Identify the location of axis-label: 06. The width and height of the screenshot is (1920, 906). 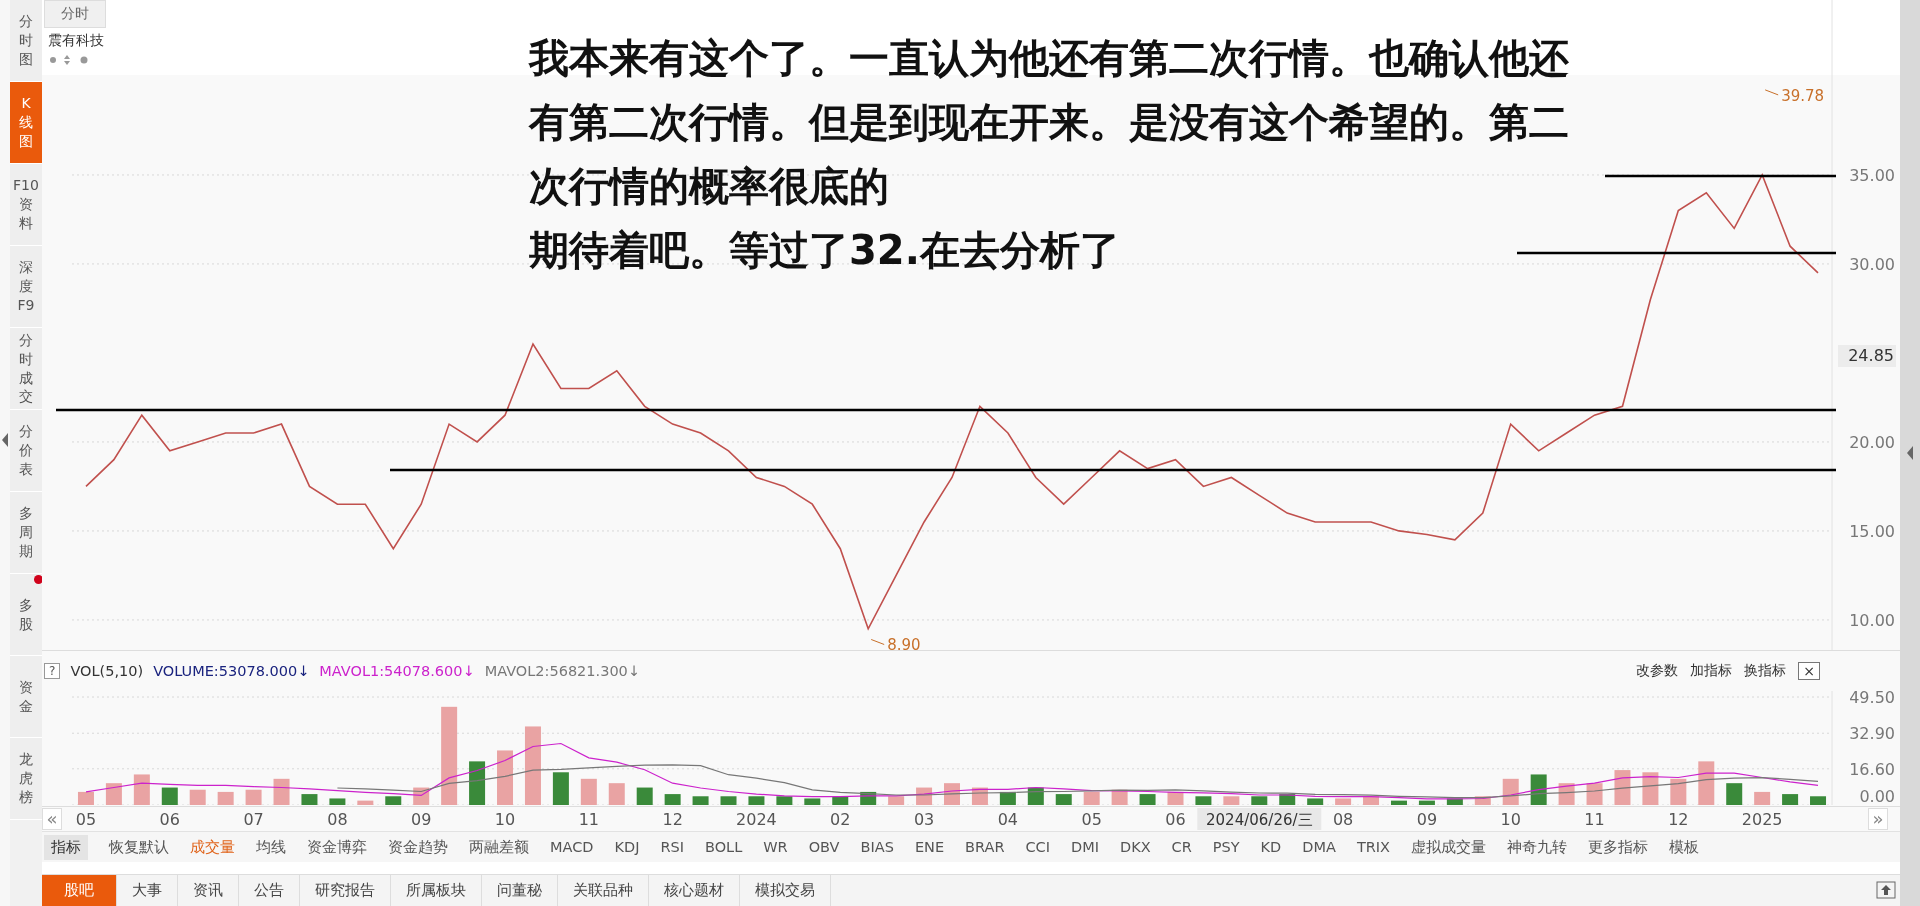
(169, 819).